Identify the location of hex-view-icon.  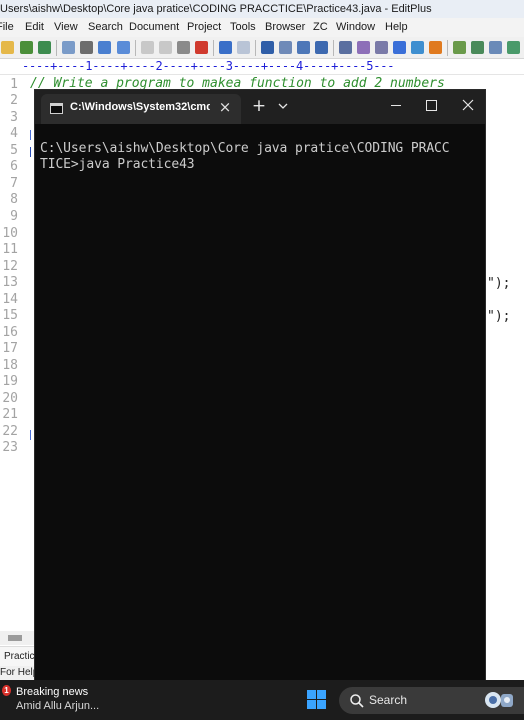
(363, 47).